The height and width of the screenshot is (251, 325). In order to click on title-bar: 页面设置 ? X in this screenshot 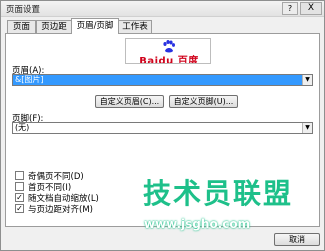, I will do `click(162, 9)`.